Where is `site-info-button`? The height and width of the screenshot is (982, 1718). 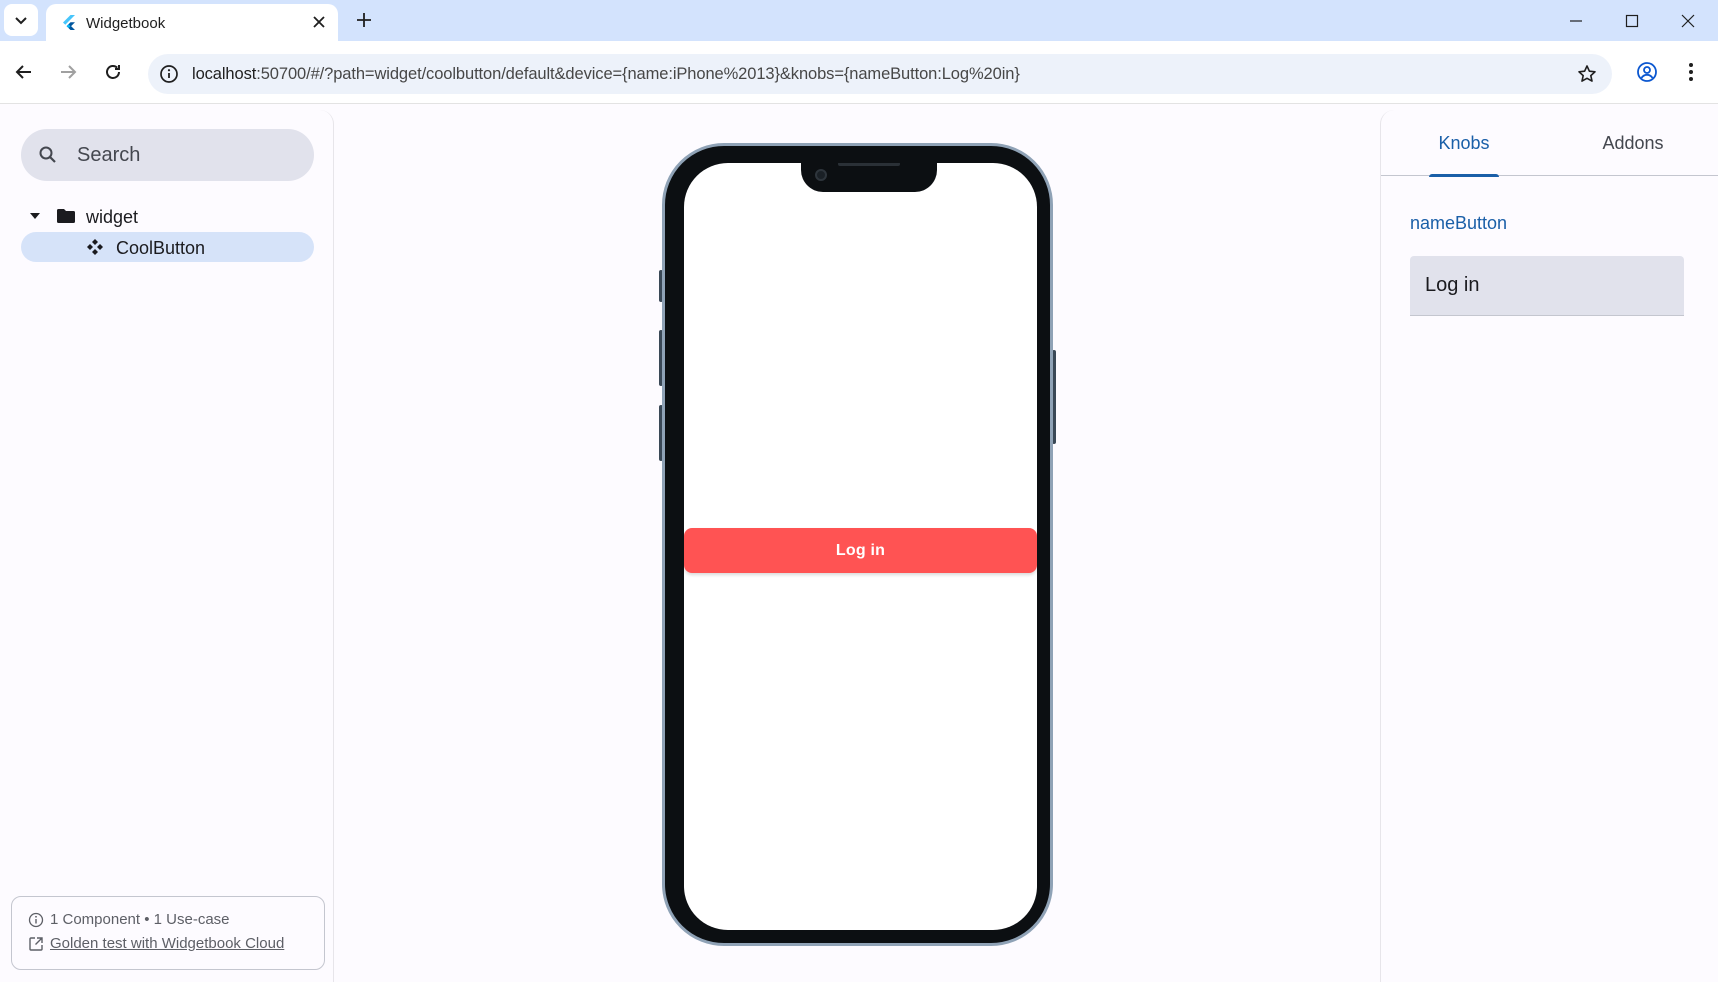 site-info-button is located at coordinates (169, 74).